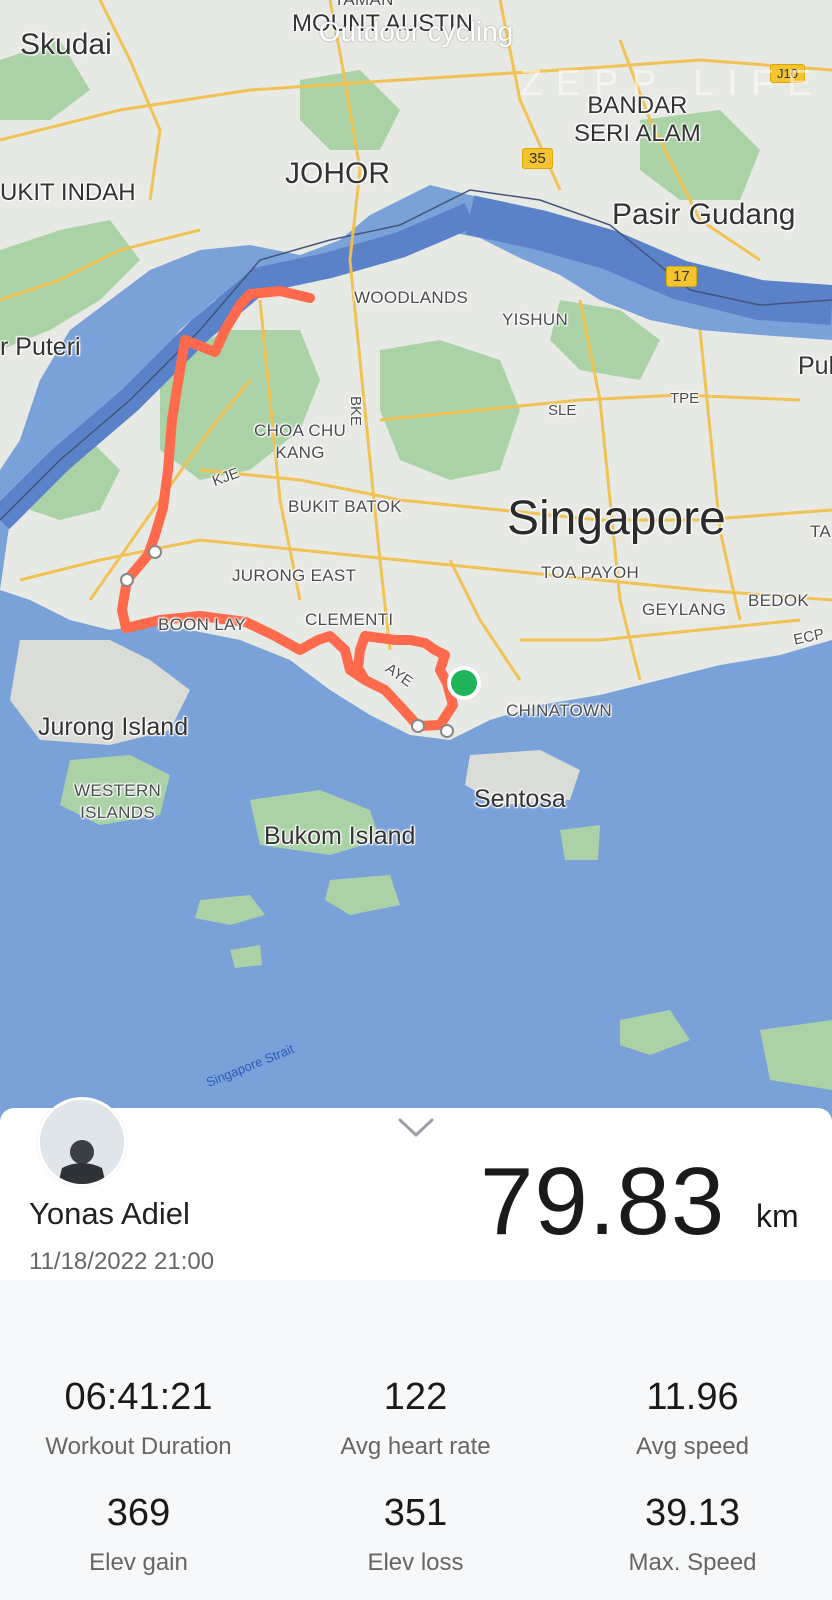  What do you see at coordinates (109, 1213) in the screenshot?
I see `user-name: Yonas Adiel` at bounding box center [109, 1213].